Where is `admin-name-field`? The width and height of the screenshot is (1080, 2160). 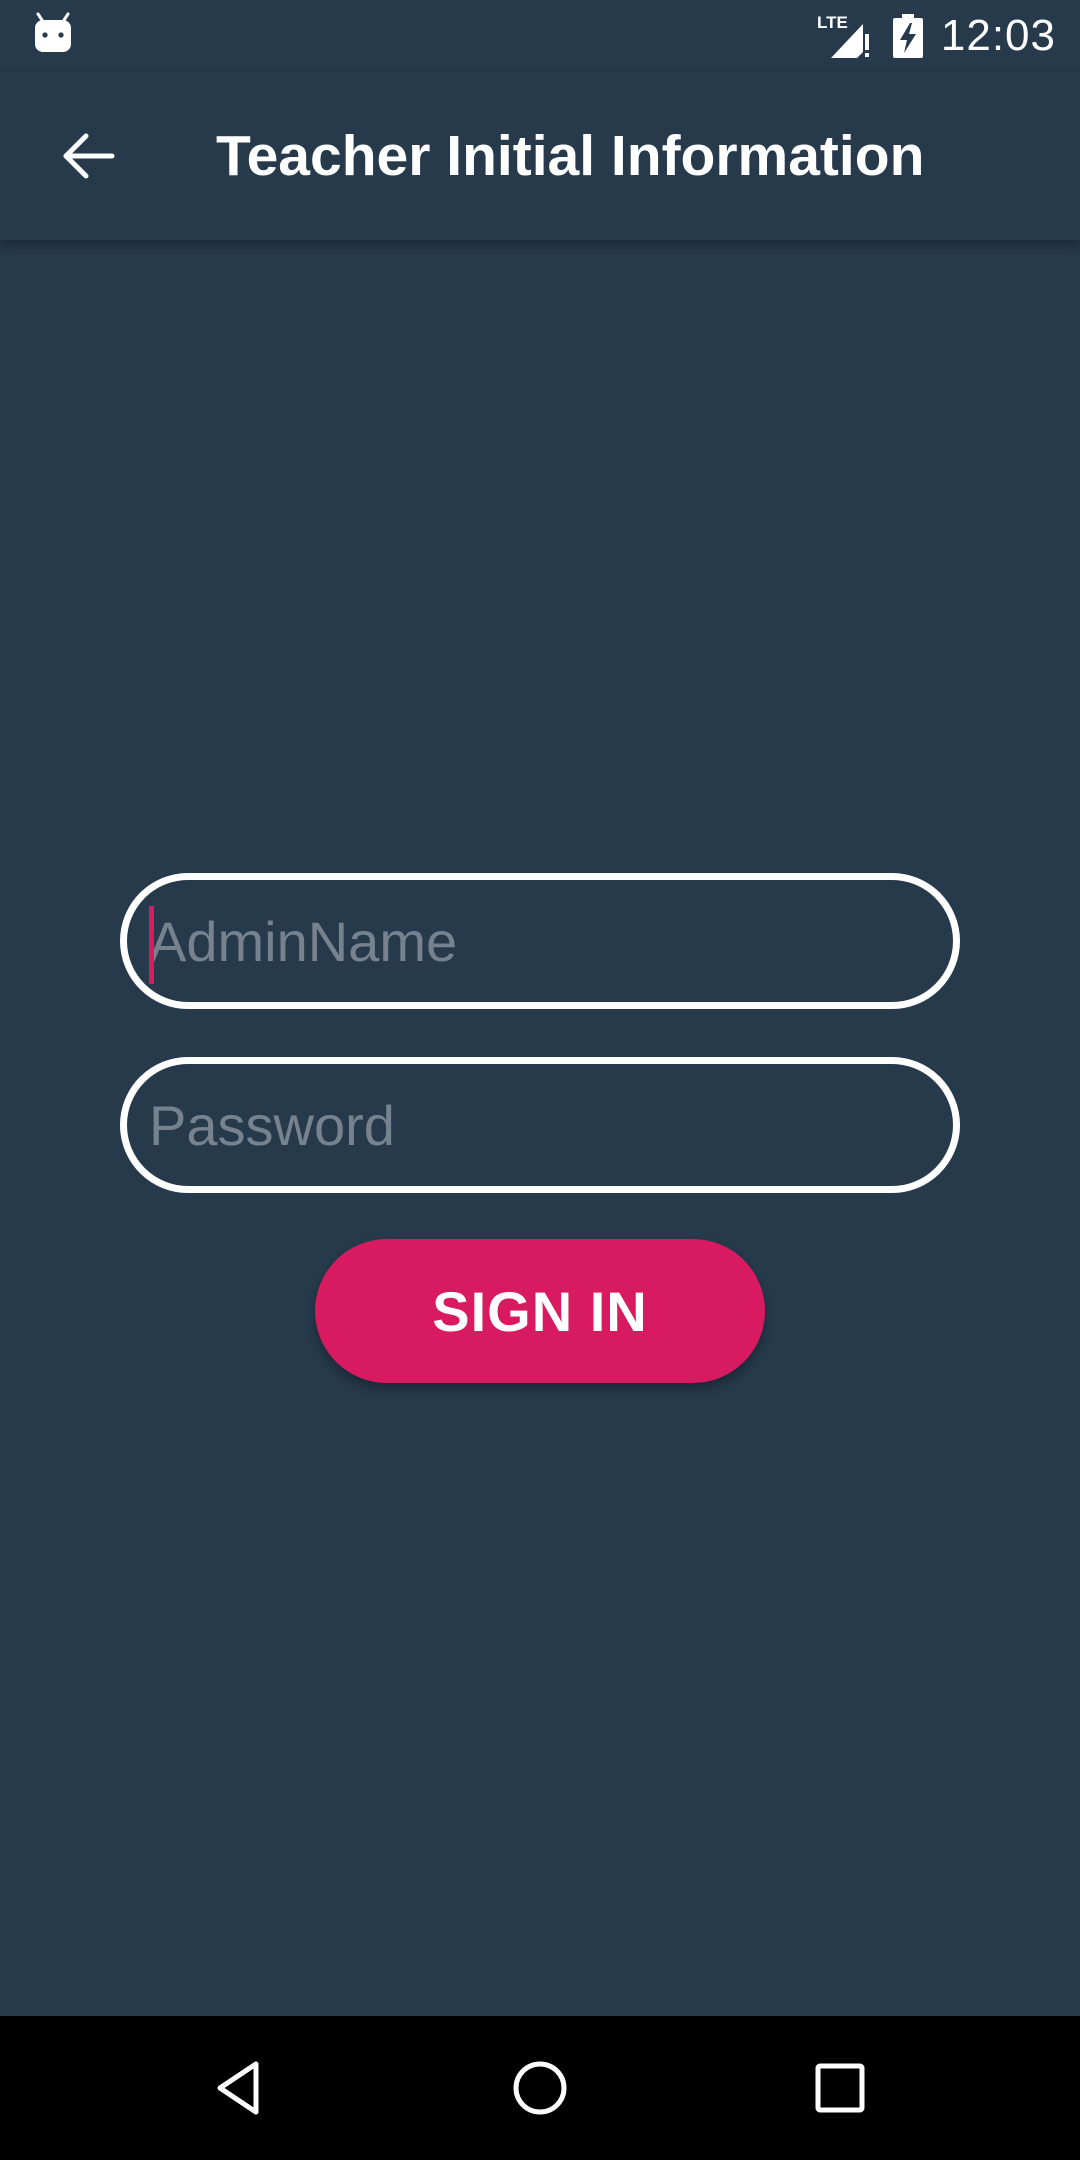 admin-name-field is located at coordinates (540, 941).